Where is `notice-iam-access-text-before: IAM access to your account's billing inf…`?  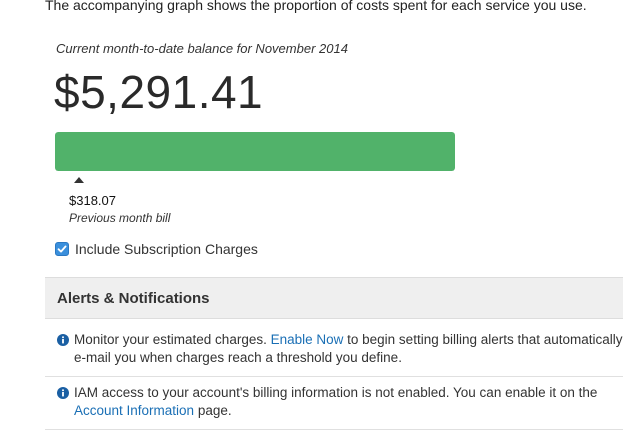 notice-iam-access-text-before: IAM access to your account's billing inf… is located at coordinates (336, 392).